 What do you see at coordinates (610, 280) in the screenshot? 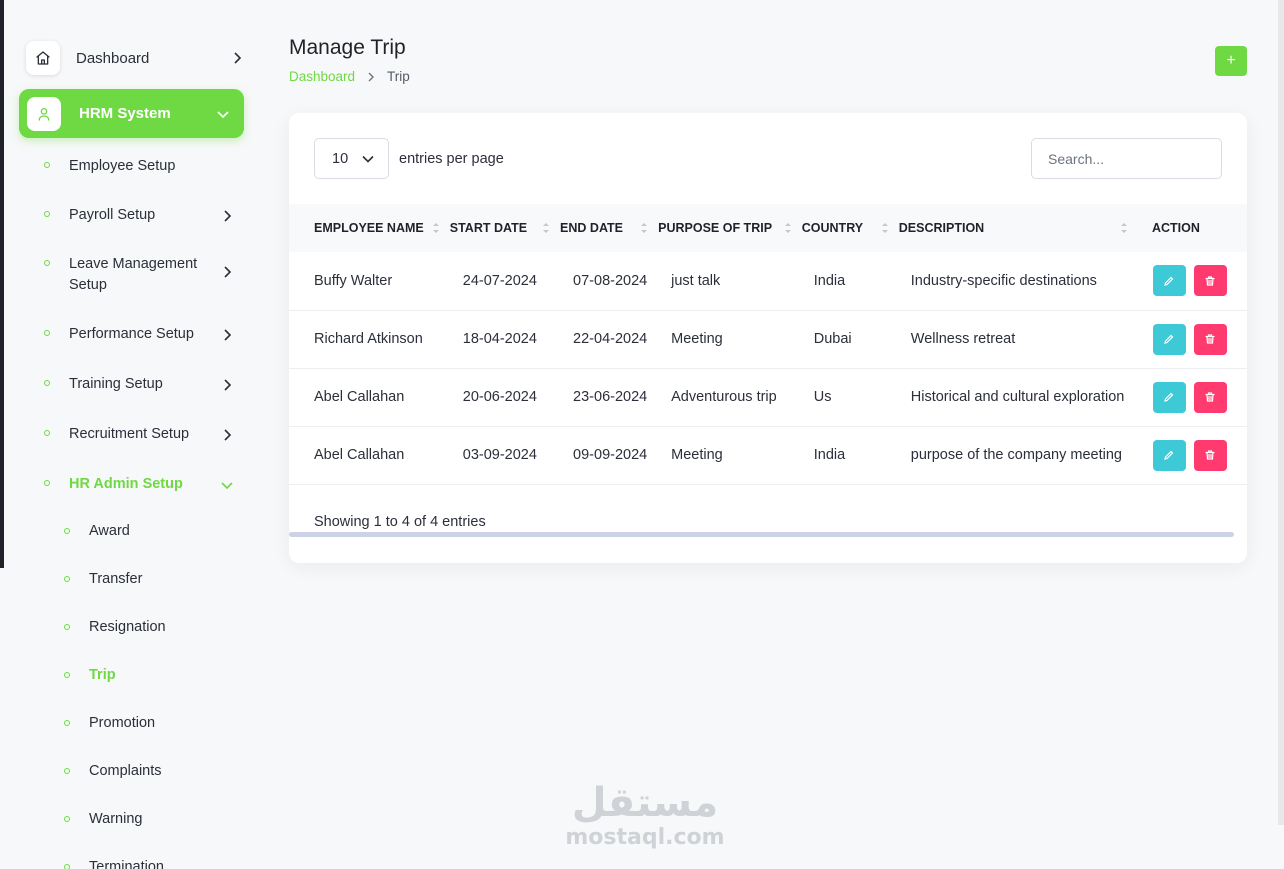
I see `cell-end-date: 07-08-2024` at bounding box center [610, 280].